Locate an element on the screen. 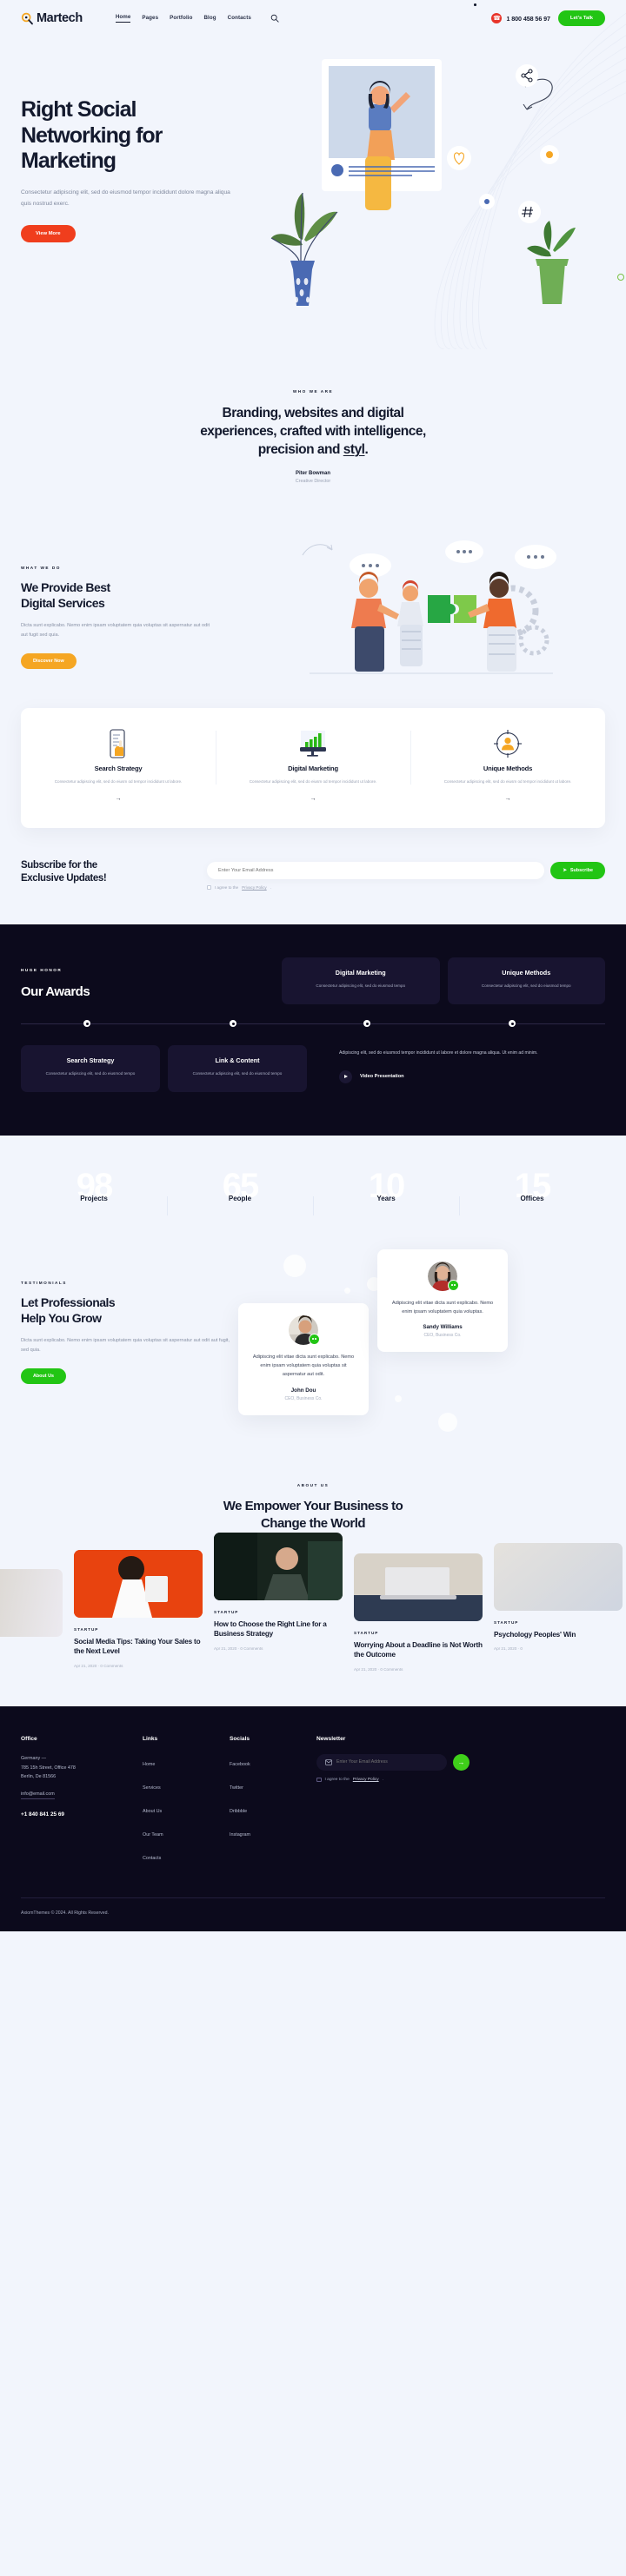  nav-item-contacts: Contacts is located at coordinates (240, 19).